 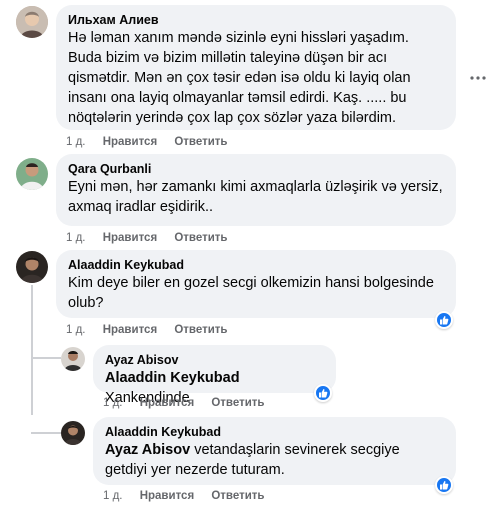 I want to click on reply-author: Ayaz Abisov, so click(x=214, y=360).